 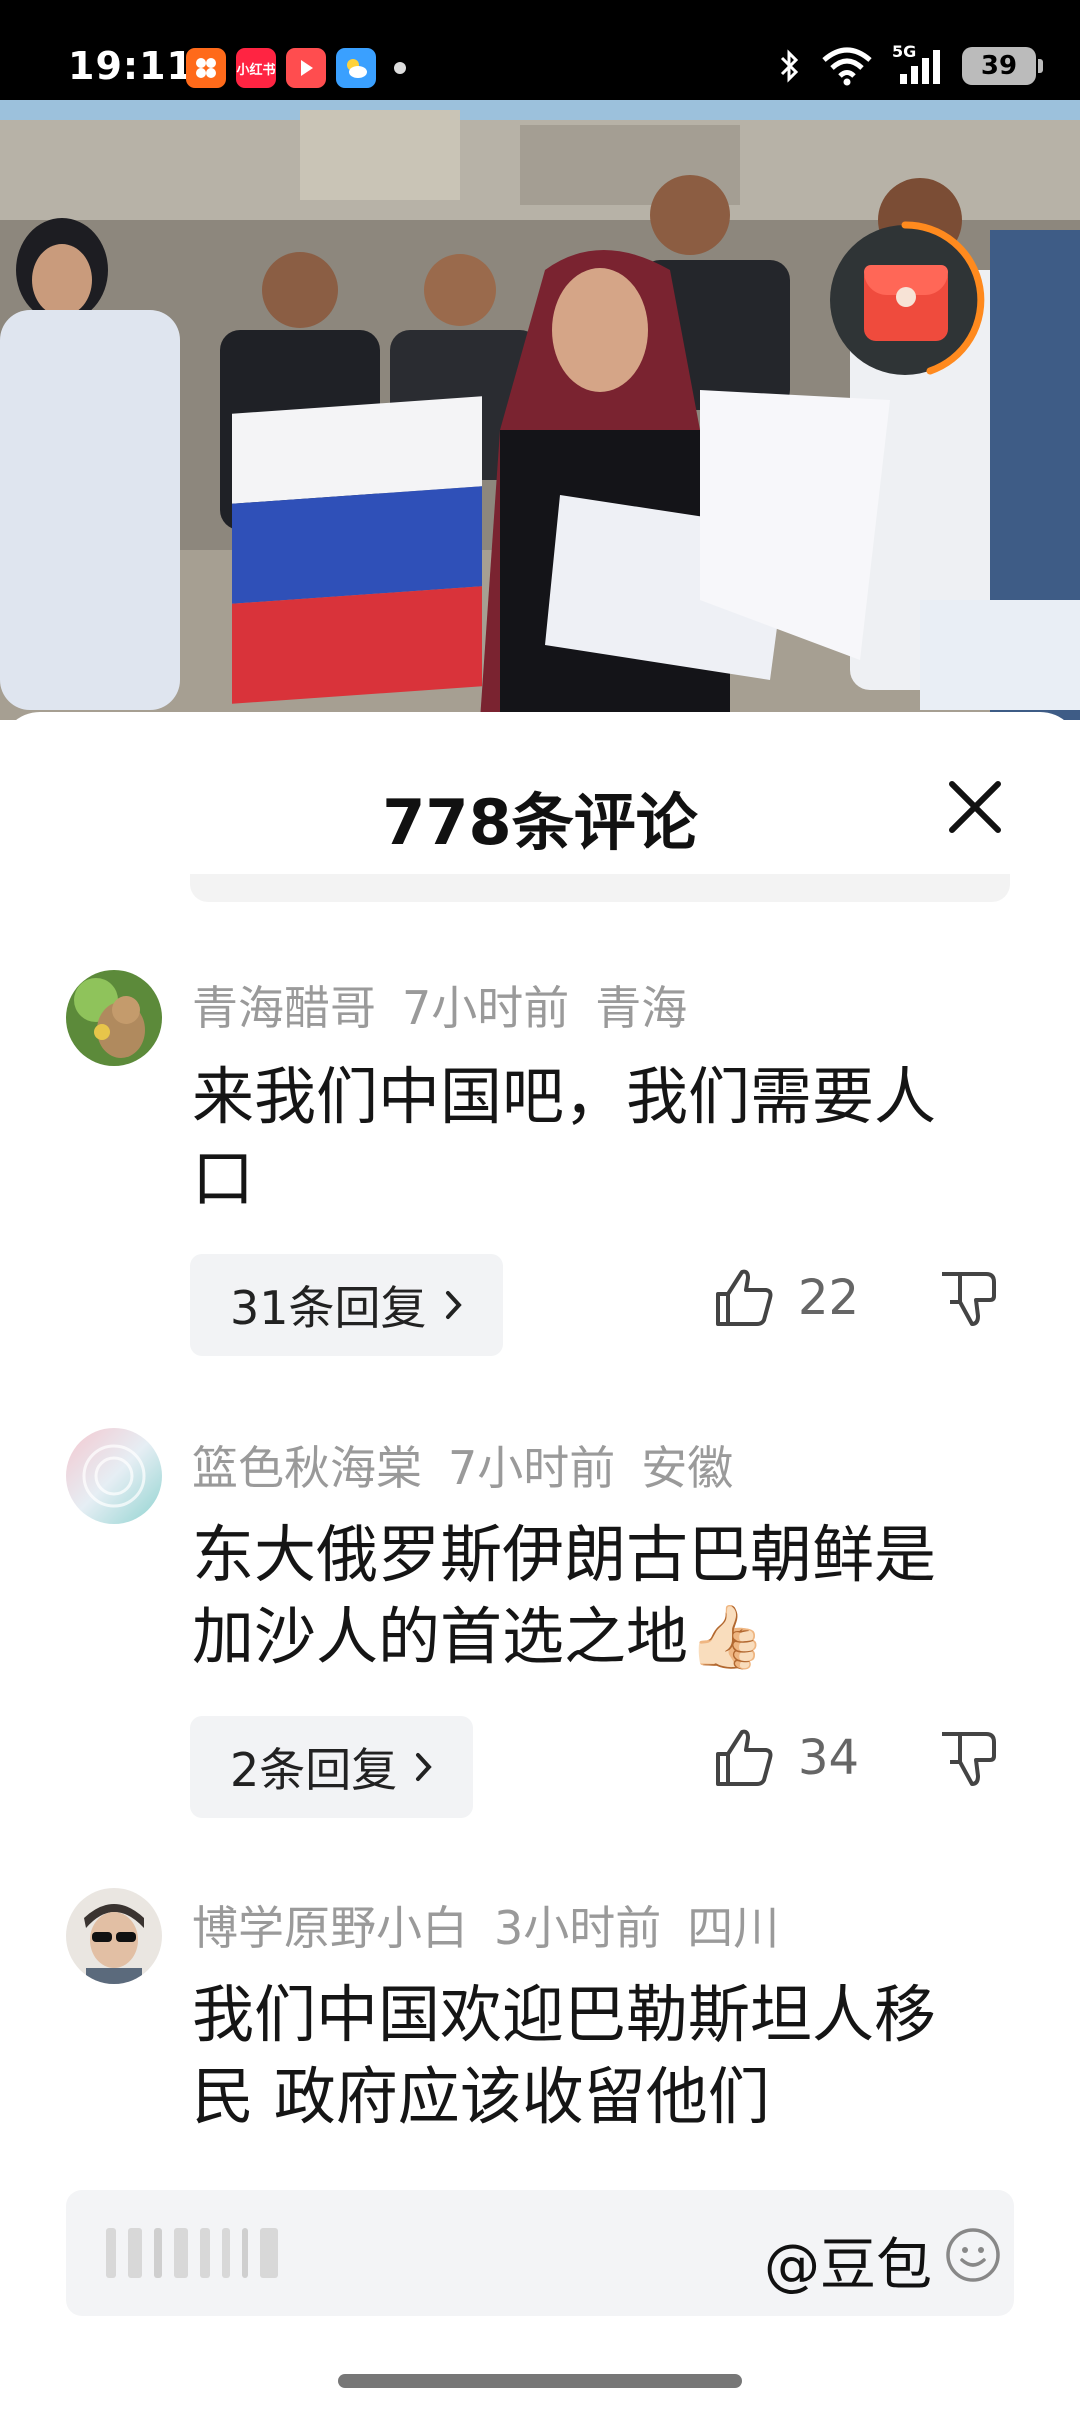 What do you see at coordinates (284, 1008) in the screenshot?
I see `comment-username: 青海醋哥` at bounding box center [284, 1008].